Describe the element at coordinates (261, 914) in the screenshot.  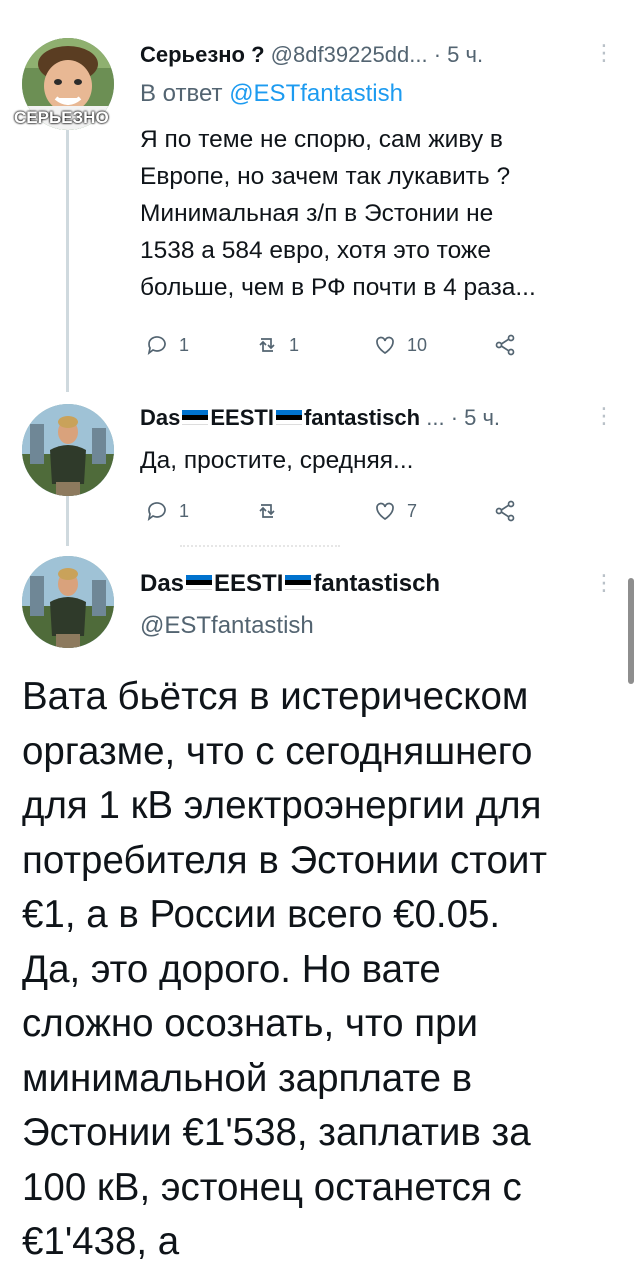
I see `text-line: €1, а в России всего €0.05.` at that location.